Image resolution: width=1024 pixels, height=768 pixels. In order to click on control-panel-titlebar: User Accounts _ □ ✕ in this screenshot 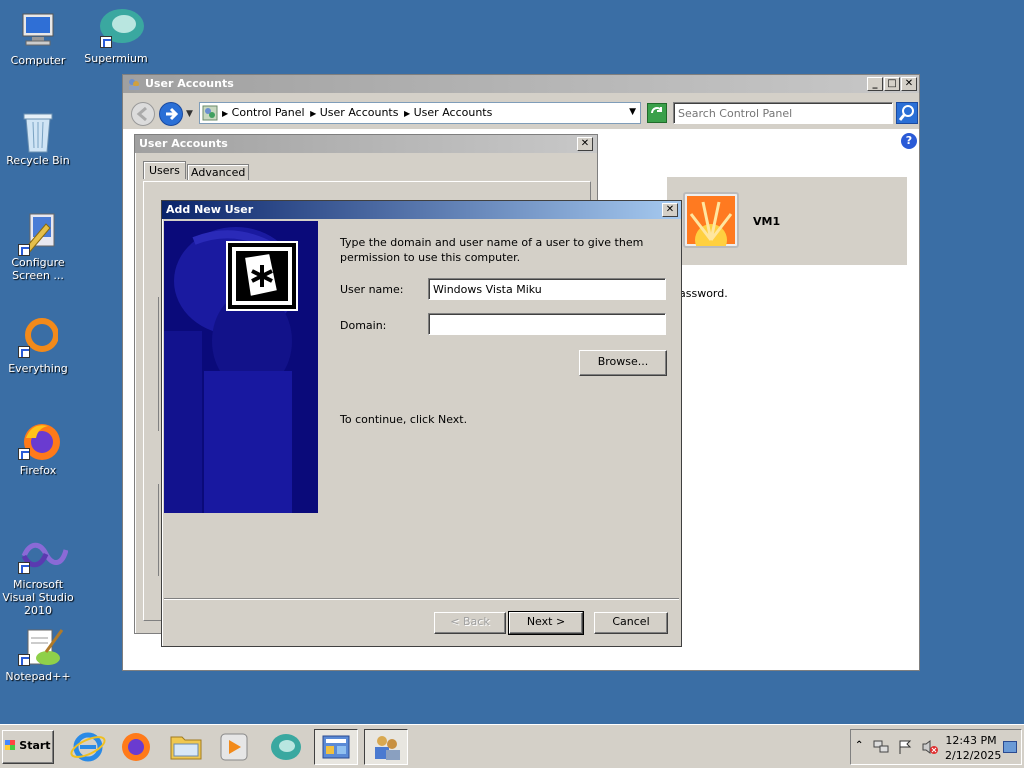, I will do `click(521, 84)`.